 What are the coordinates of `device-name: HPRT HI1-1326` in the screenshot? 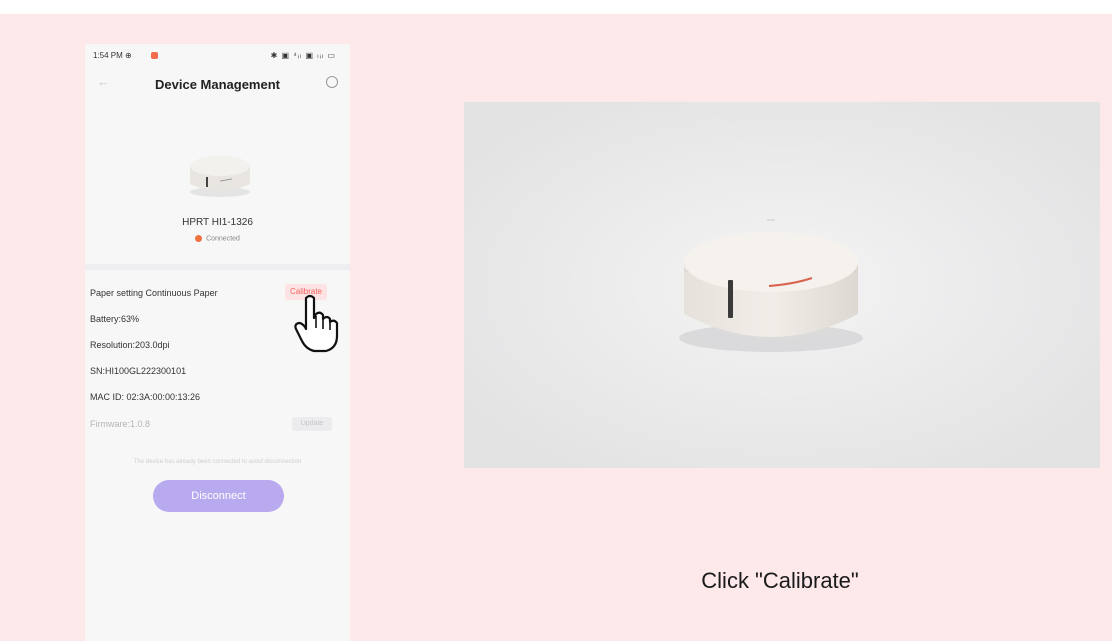 It's located at (217, 222).